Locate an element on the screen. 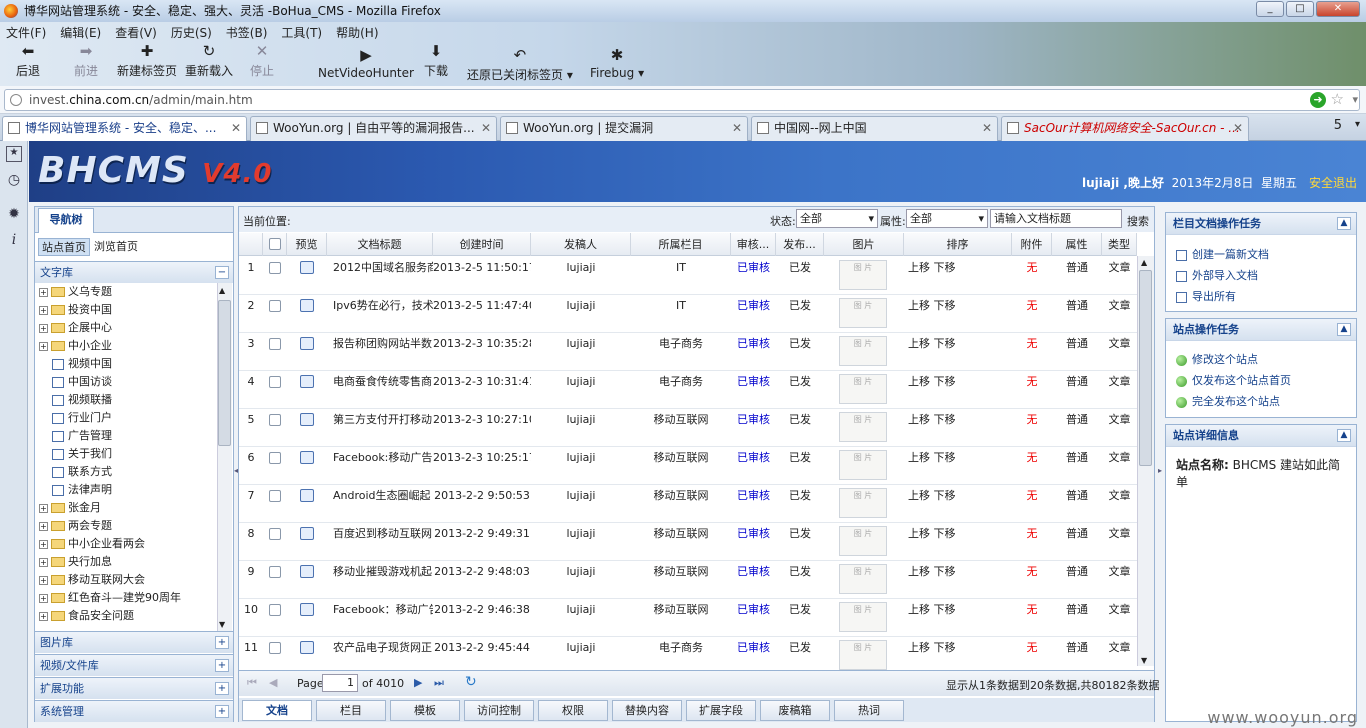 The image size is (1366, 728). bottom-tab: 文档 is located at coordinates (277, 710).